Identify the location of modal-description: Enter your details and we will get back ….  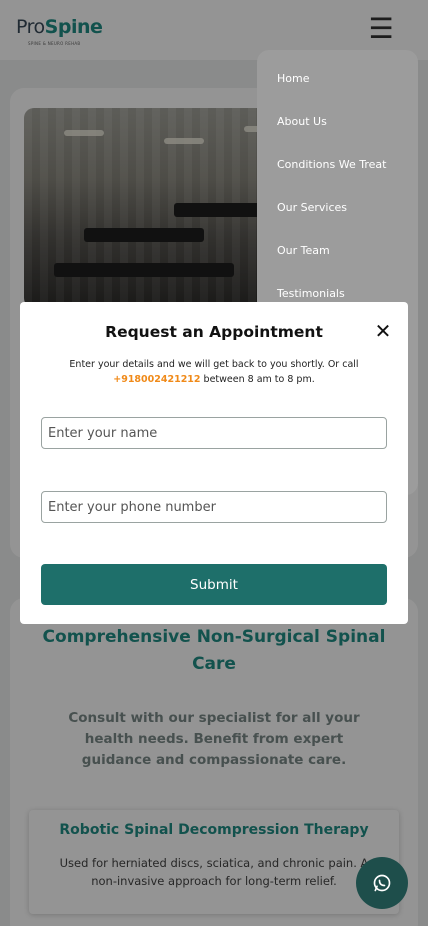
(214, 372).